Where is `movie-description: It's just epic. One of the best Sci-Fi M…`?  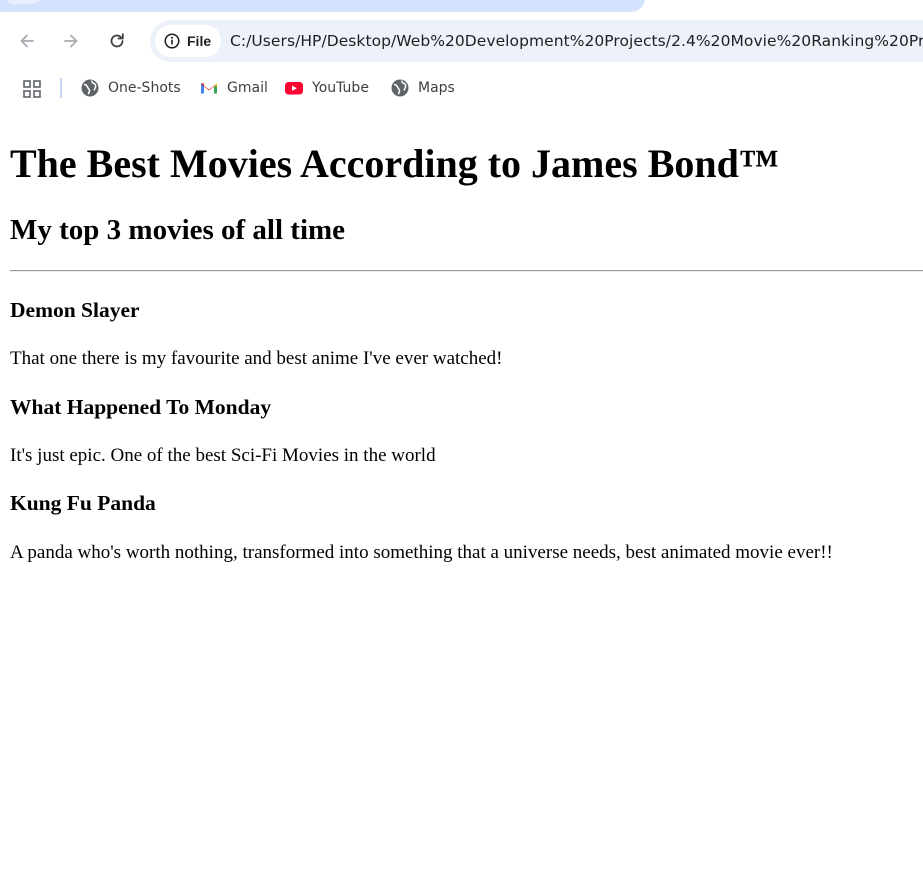 movie-description: It's just epic. One of the best Sci-Fi M… is located at coordinates (223, 455).